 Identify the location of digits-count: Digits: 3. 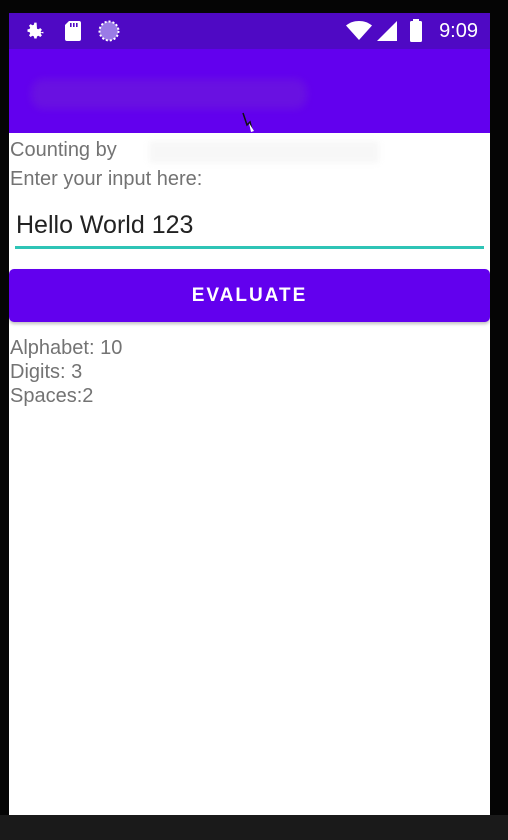
(46, 372).